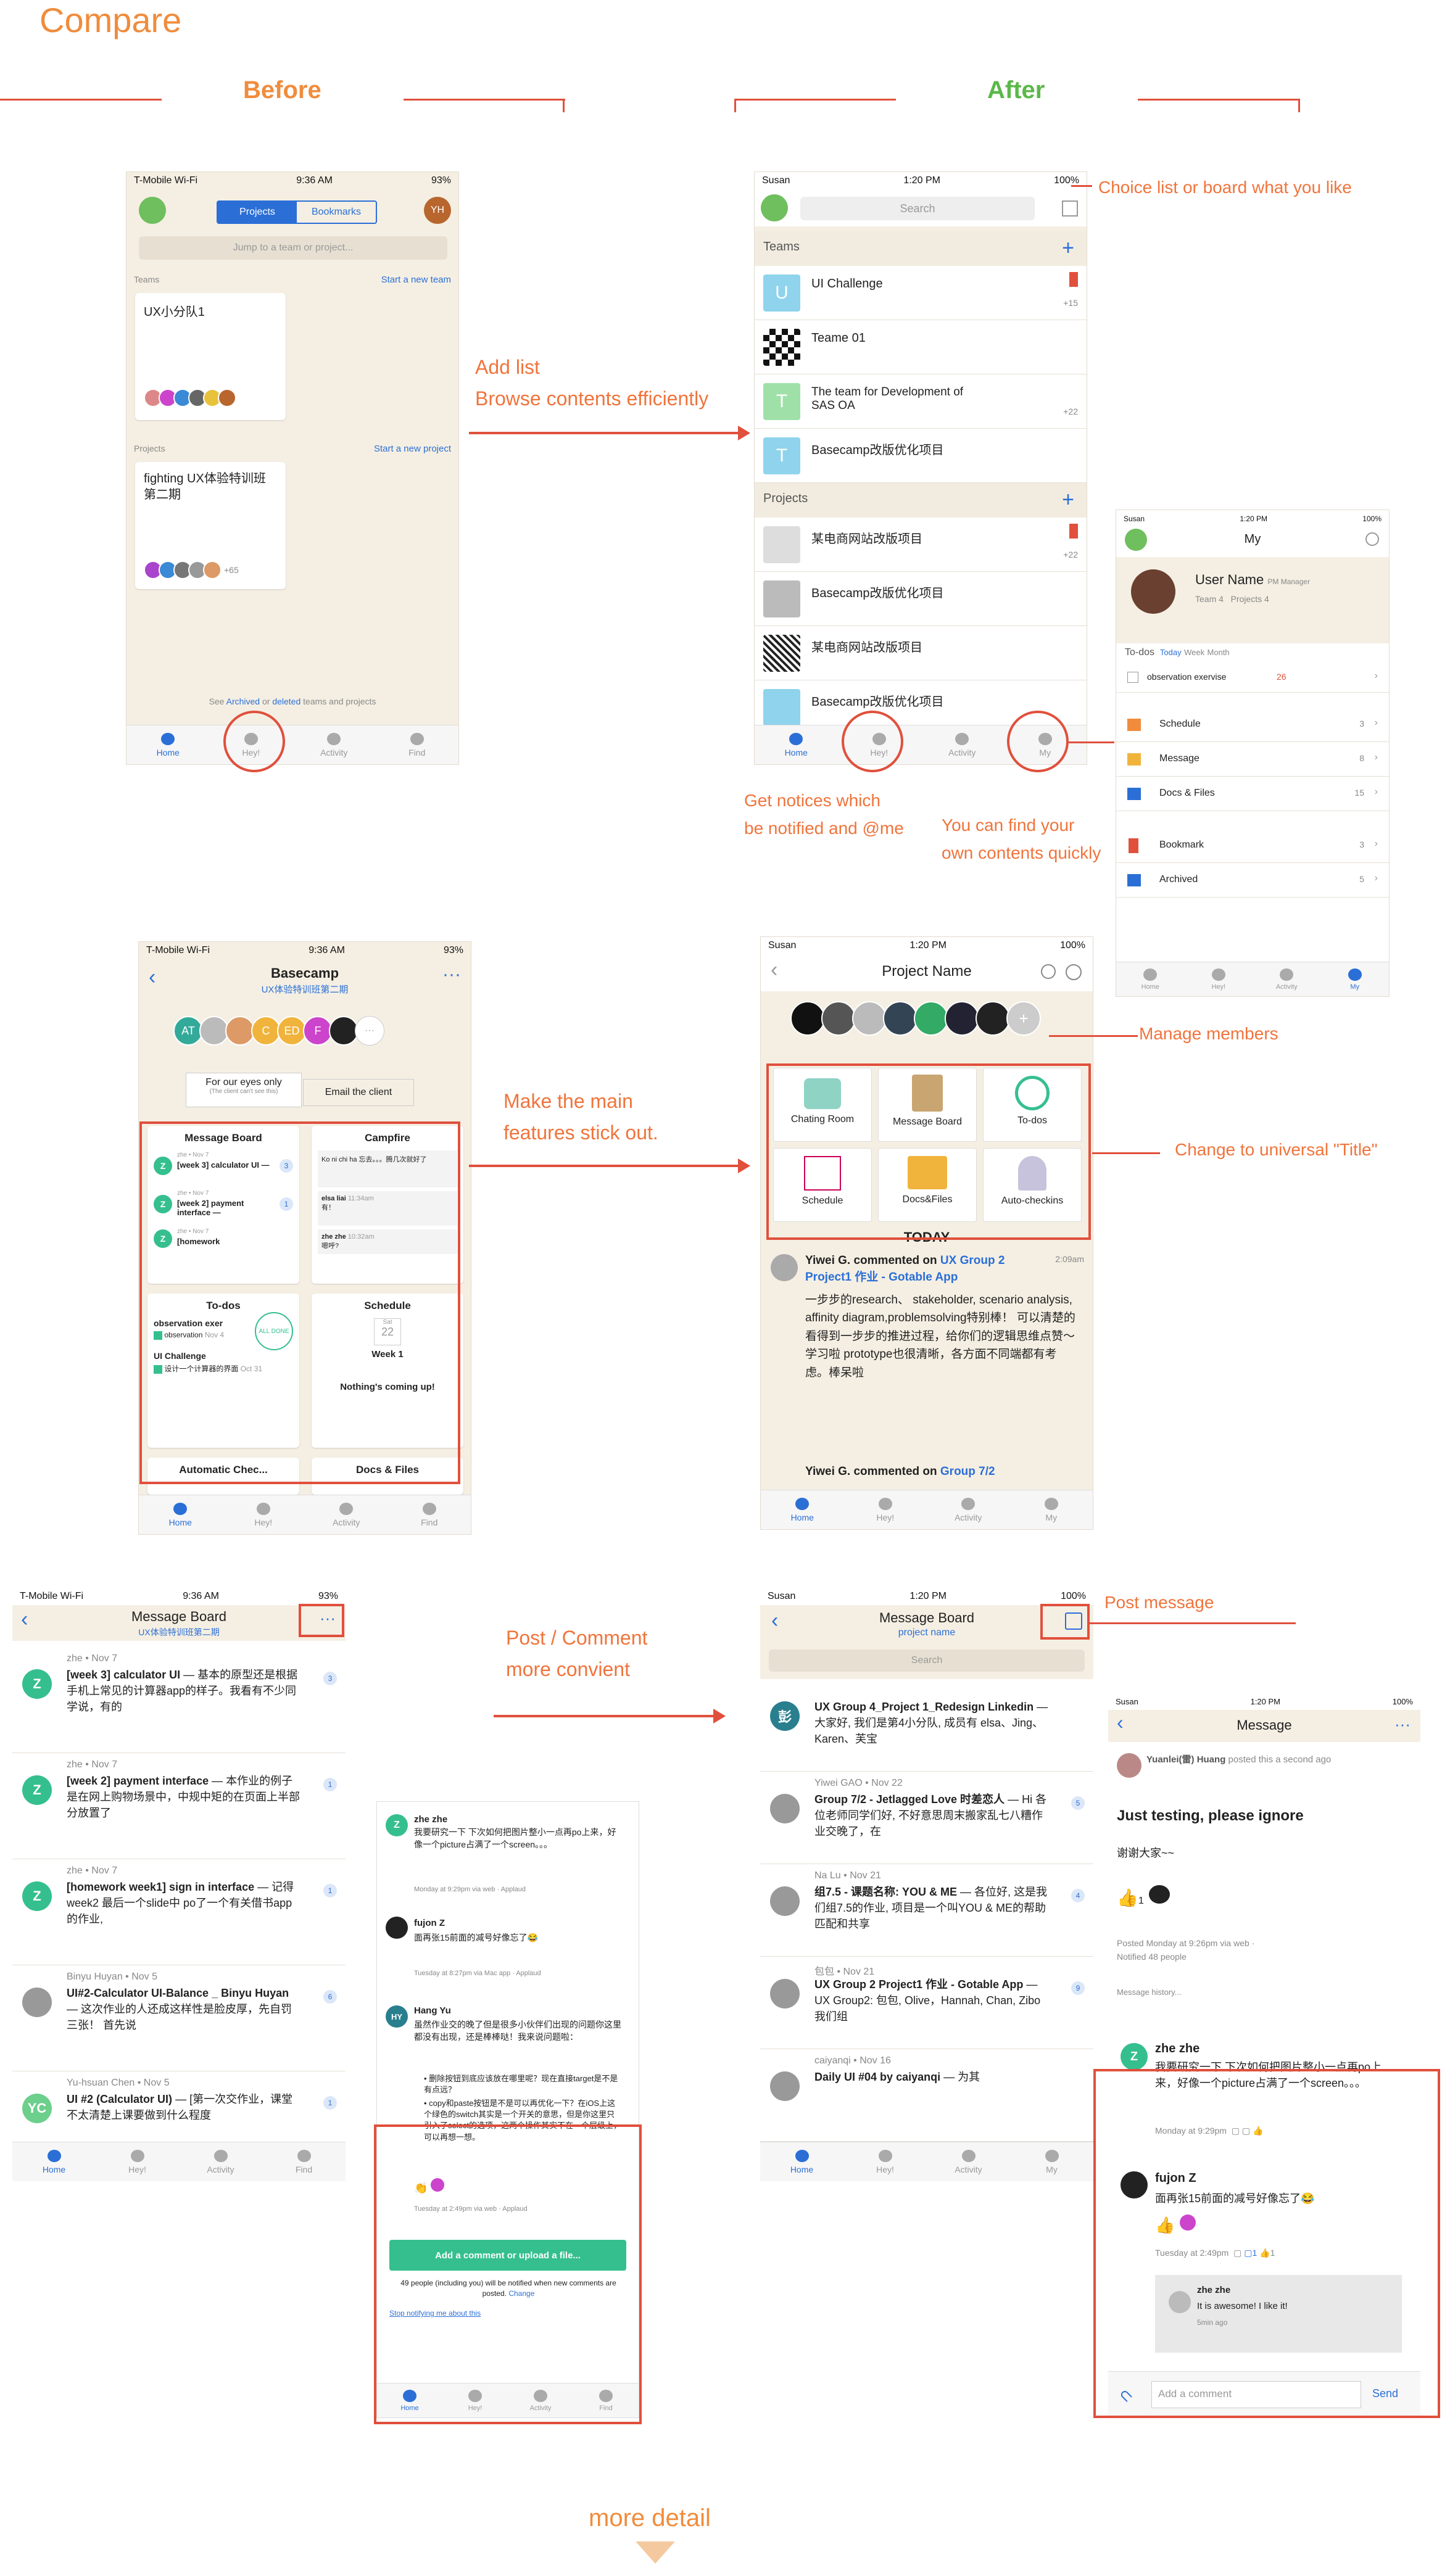 The width and height of the screenshot is (1450, 2576). What do you see at coordinates (655, 2552) in the screenshot?
I see `chevron-down-icon` at bounding box center [655, 2552].